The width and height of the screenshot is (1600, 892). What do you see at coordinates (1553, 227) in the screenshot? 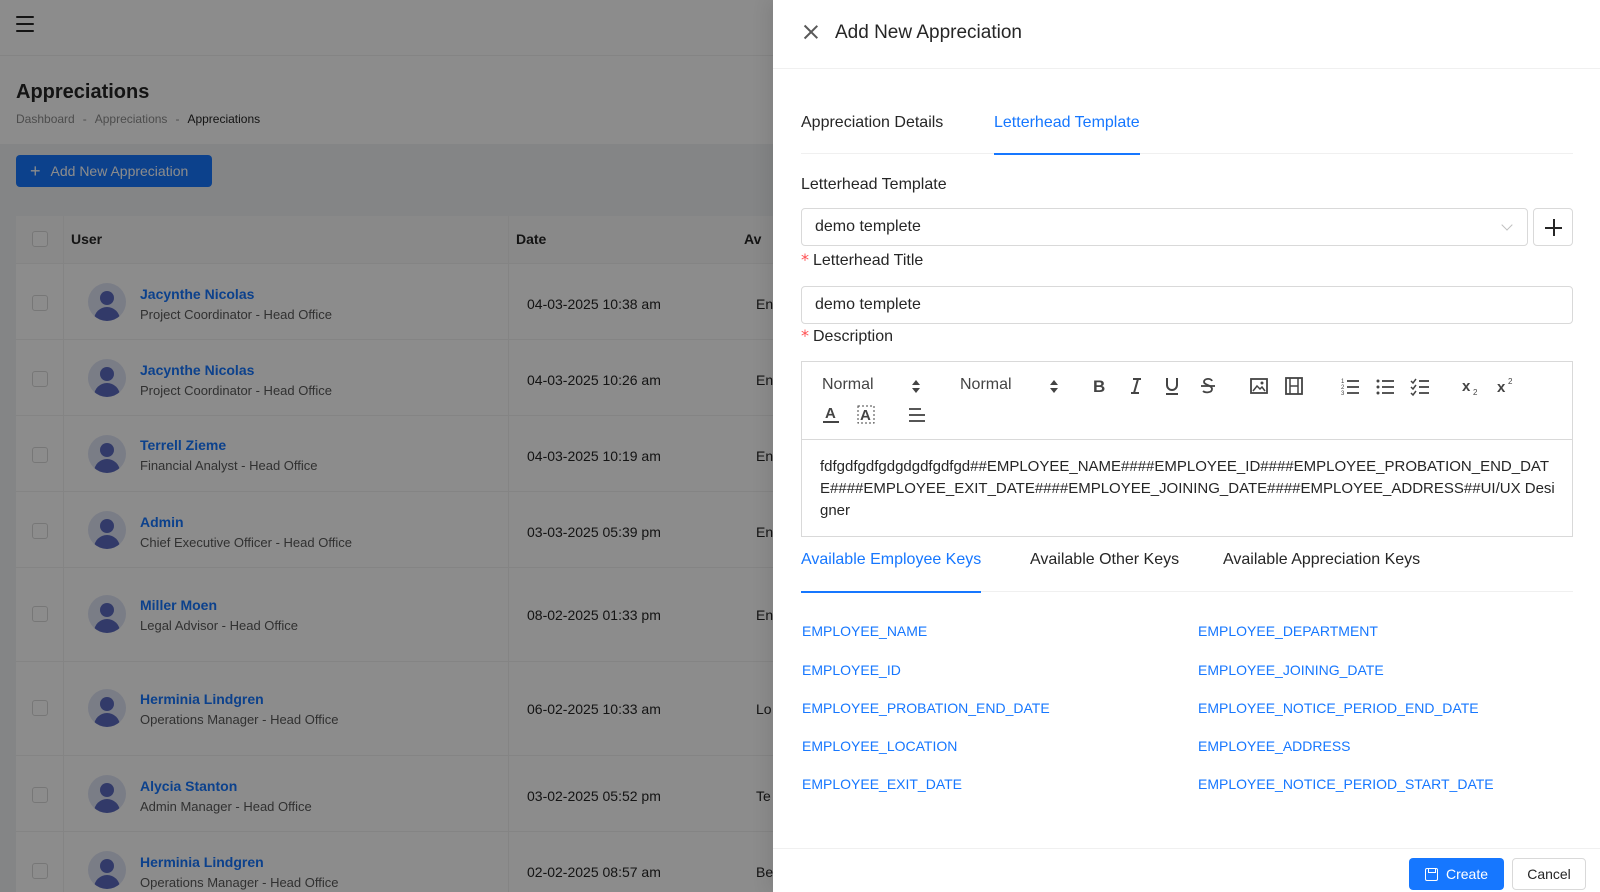
I see `add-template-button` at bounding box center [1553, 227].